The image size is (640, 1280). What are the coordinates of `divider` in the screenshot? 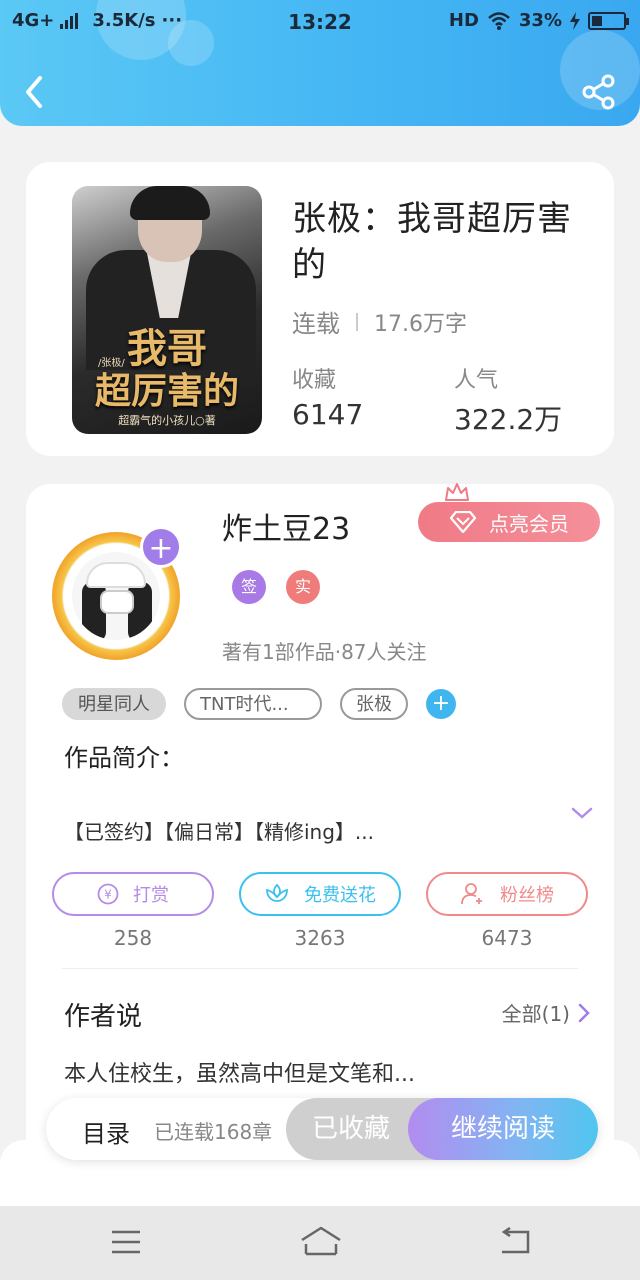 It's located at (320, 968).